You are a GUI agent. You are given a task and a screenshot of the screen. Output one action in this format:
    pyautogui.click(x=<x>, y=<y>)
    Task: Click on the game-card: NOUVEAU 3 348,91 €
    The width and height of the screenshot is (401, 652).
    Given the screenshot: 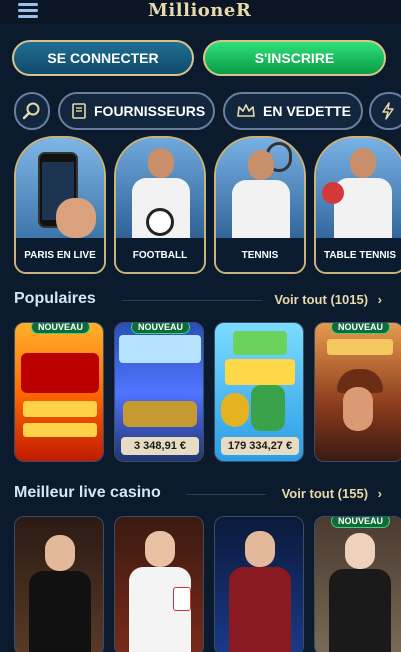 What is the action you would take?
    pyautogui.click(x=159, y=392)
    